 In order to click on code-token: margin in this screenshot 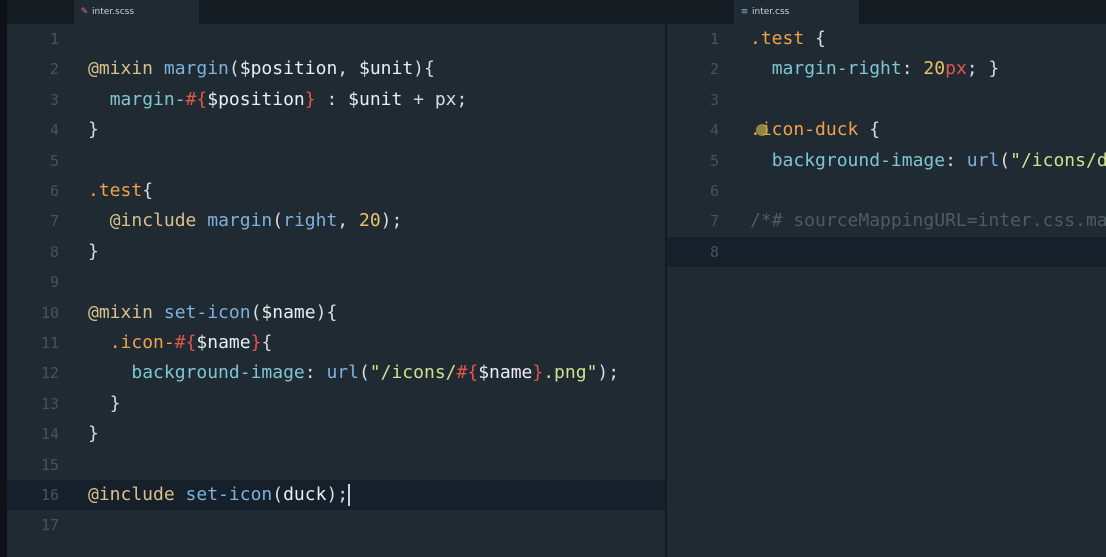, I will do `click(196, 69)`.